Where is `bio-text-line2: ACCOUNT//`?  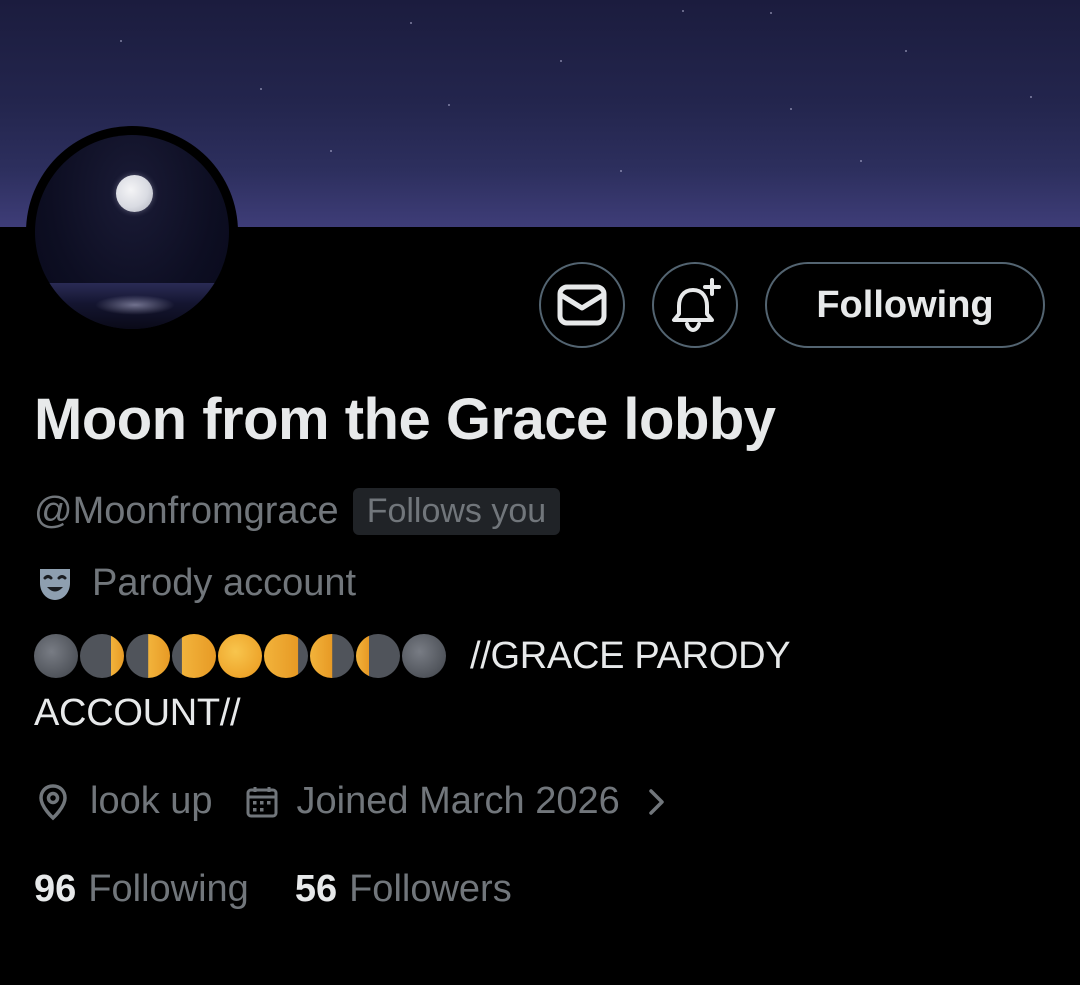
bio-text-line2: ACCOUNT// is located at coordinates (137, 713).